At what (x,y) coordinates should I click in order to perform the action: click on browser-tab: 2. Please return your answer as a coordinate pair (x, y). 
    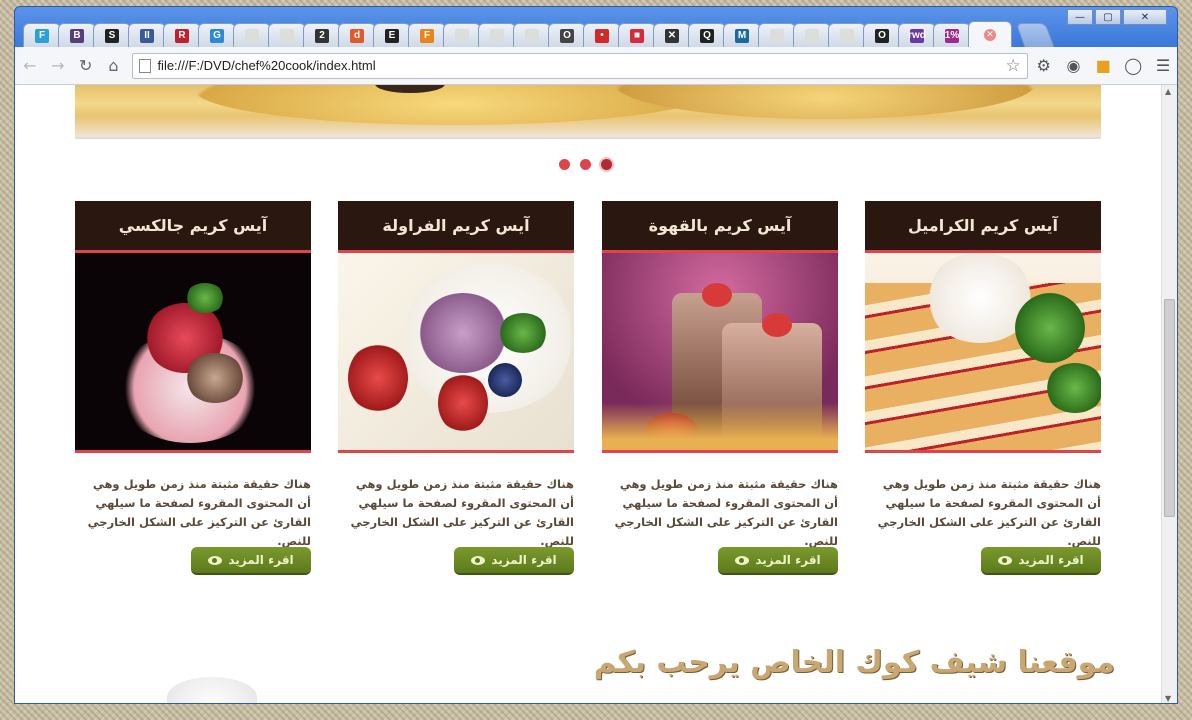
    Looking at the image, I should click on (322, 35).